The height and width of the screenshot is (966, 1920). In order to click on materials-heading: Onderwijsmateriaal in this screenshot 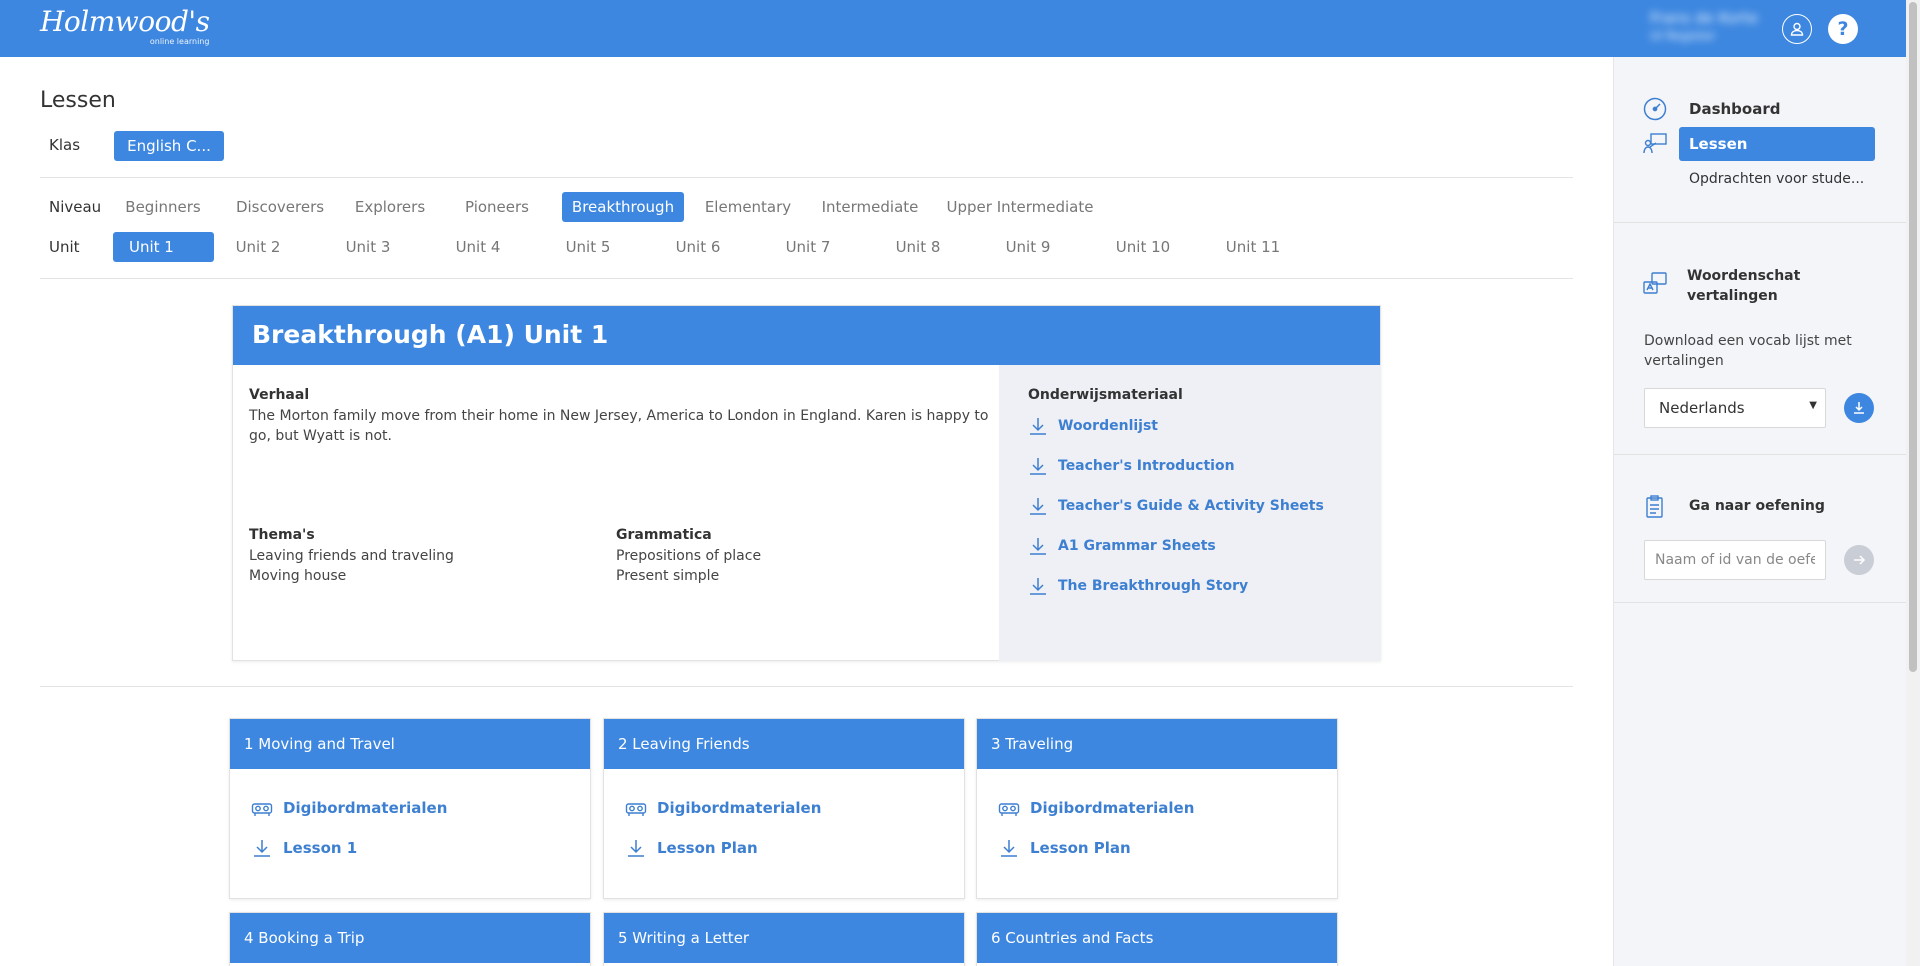, I will do `click(1105, 395)`.